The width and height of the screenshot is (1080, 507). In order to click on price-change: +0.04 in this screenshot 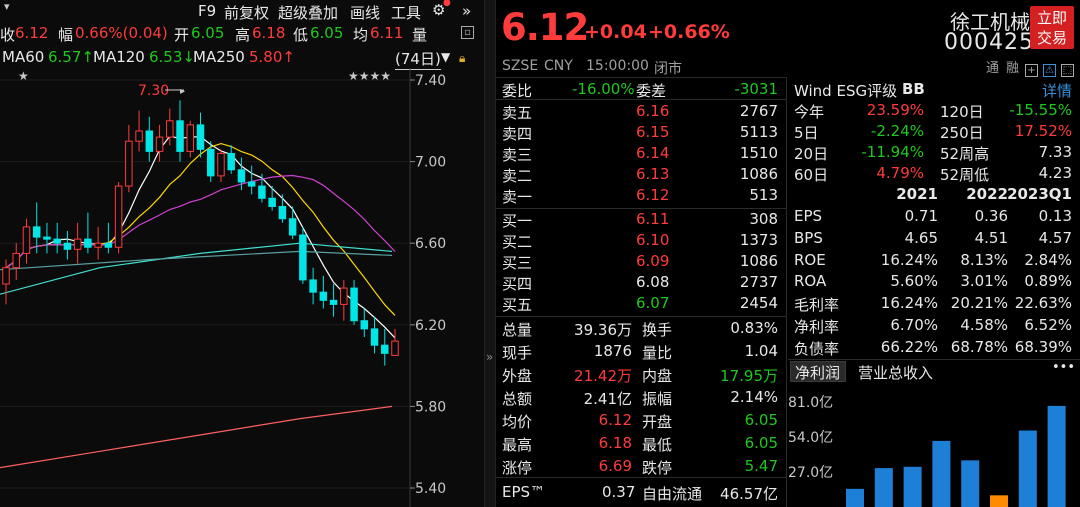, I will do `click(615, 32)`.